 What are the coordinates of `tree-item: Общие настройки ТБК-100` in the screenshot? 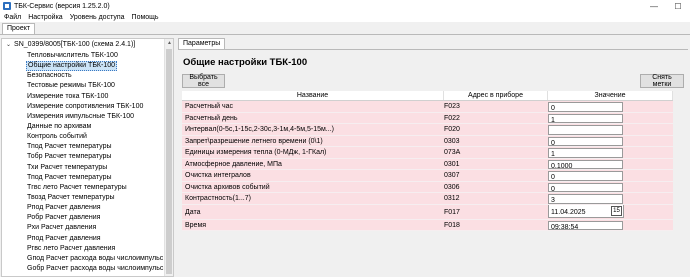 It's located at (71, 66).